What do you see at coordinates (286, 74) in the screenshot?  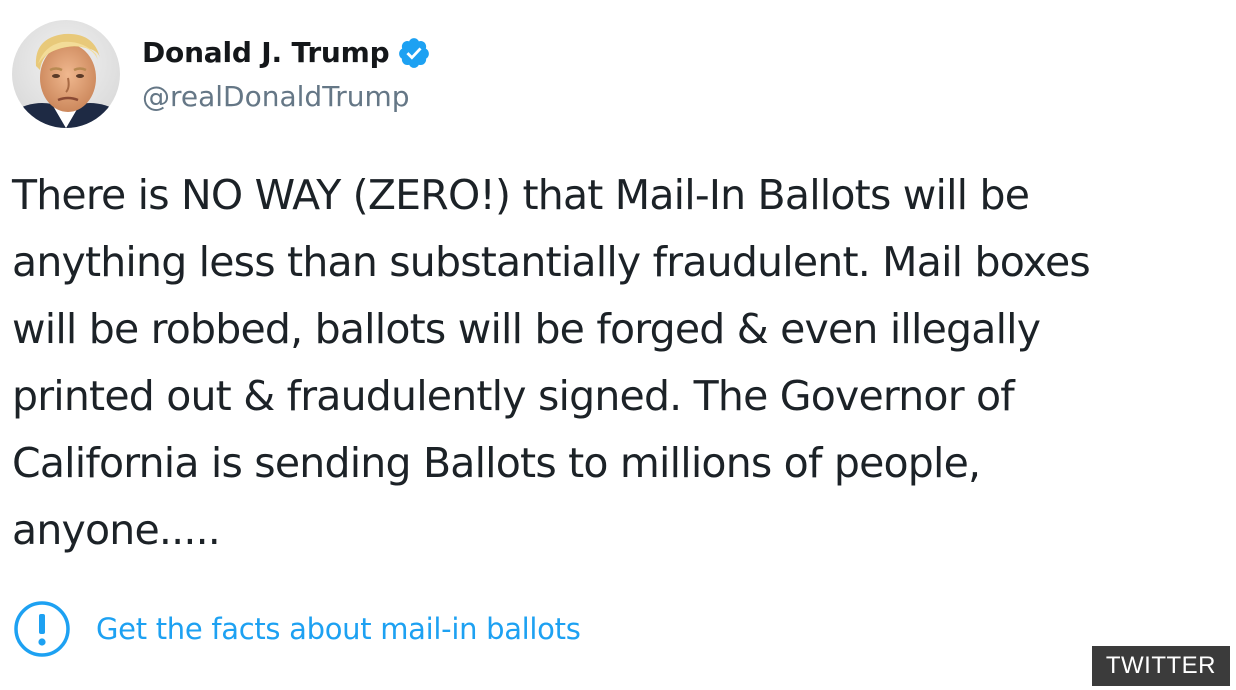 I see `author-block: Donald J. Trump @realDonaldTrump` at bounding box center [286, 74].